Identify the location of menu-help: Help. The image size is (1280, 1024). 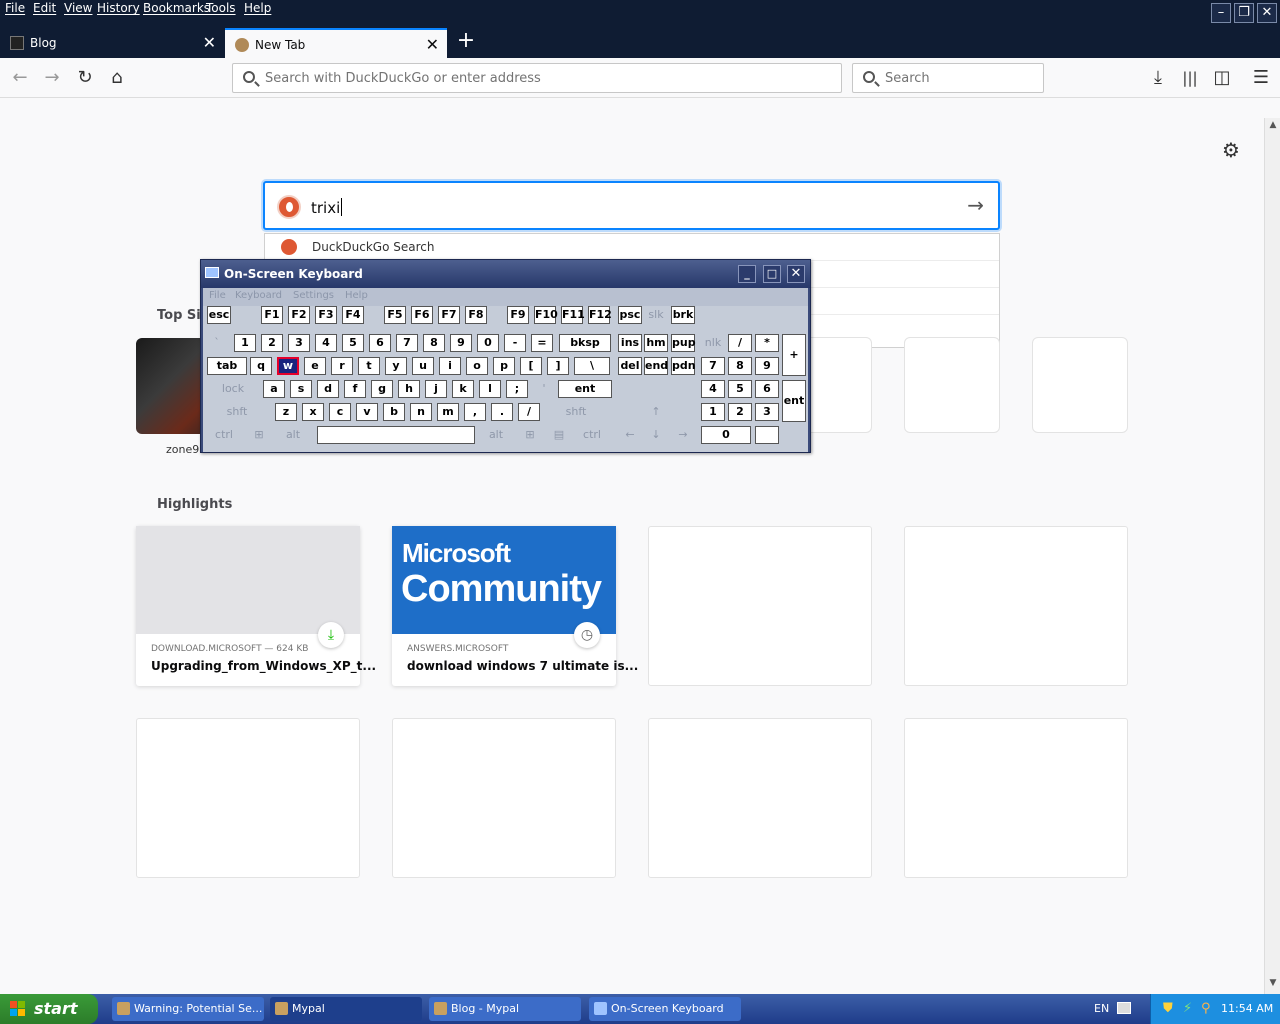
(257, 8).